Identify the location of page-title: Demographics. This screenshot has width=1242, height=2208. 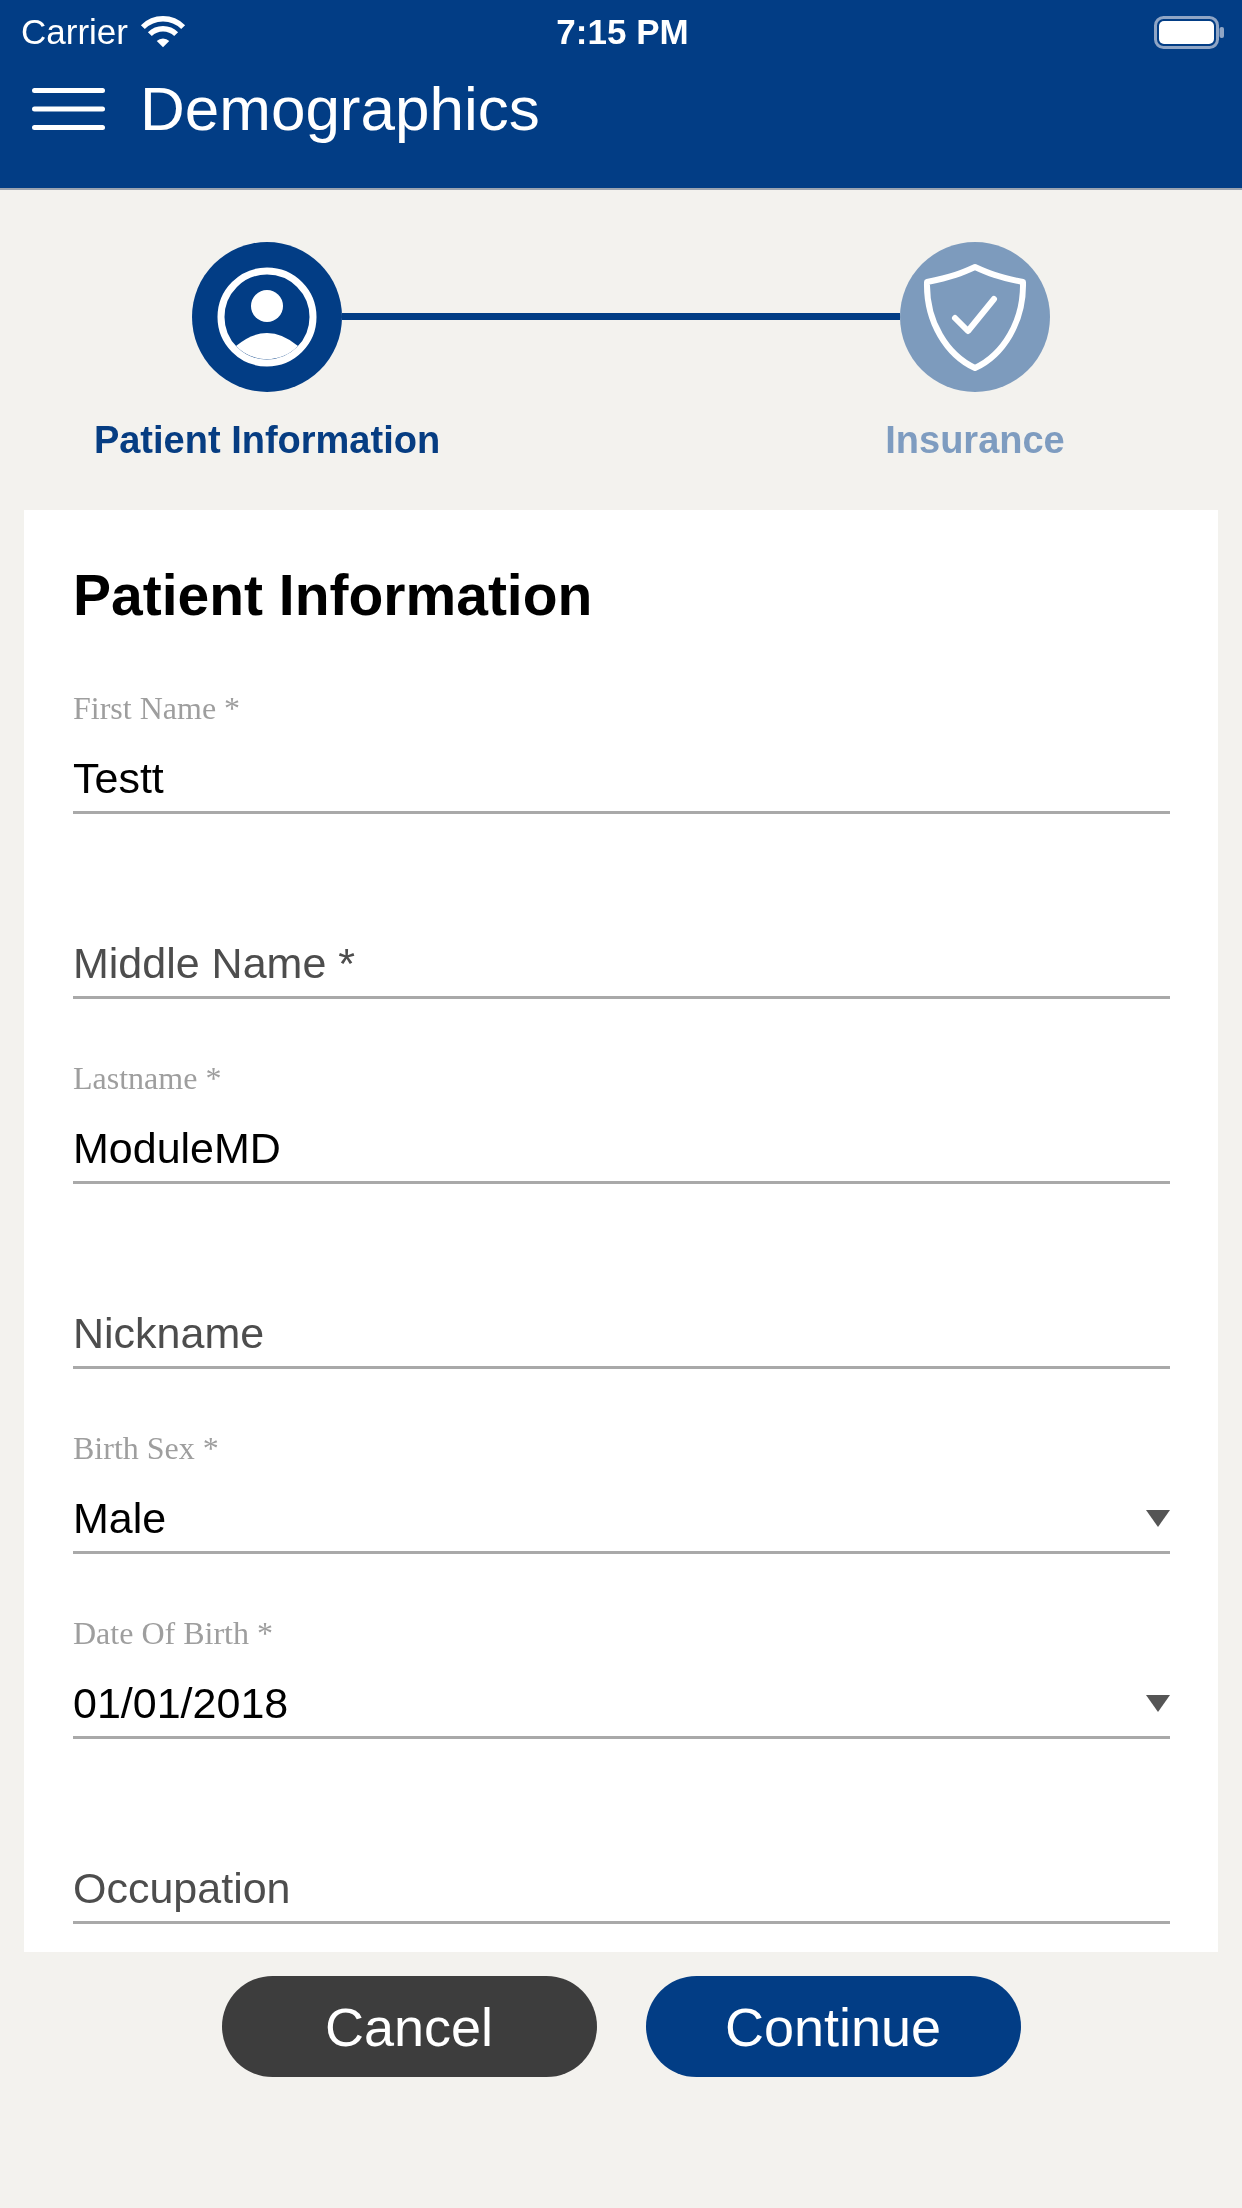
(340, 109).